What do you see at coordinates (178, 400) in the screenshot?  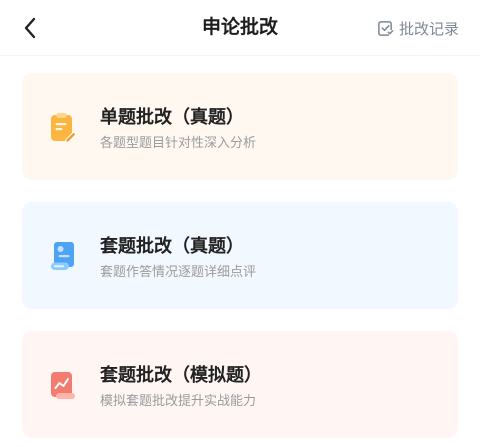 I see `card-subtitle: 模拟套题批改提升实战能力` at bounding box center [178, 400].